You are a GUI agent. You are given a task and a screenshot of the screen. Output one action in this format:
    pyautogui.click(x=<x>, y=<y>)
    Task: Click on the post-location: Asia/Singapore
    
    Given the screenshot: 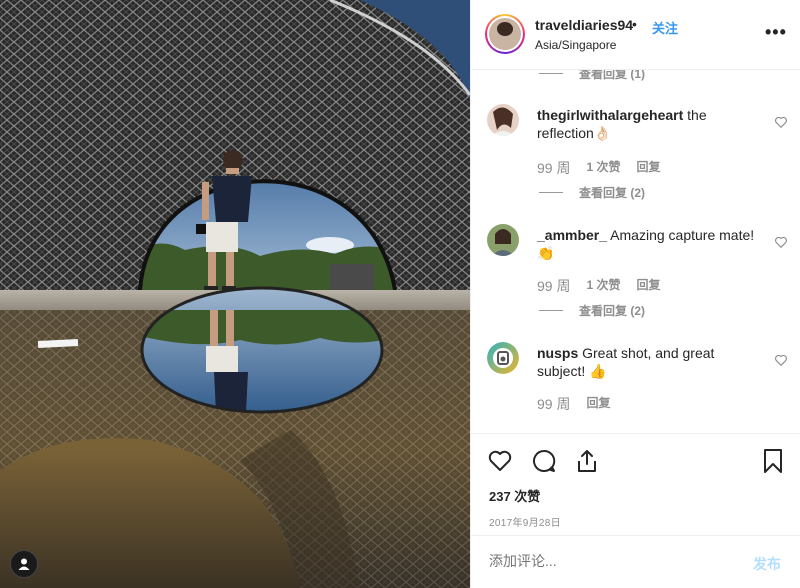 What is the action you would take?
    pyautogui.click(x=575, y=45)
    